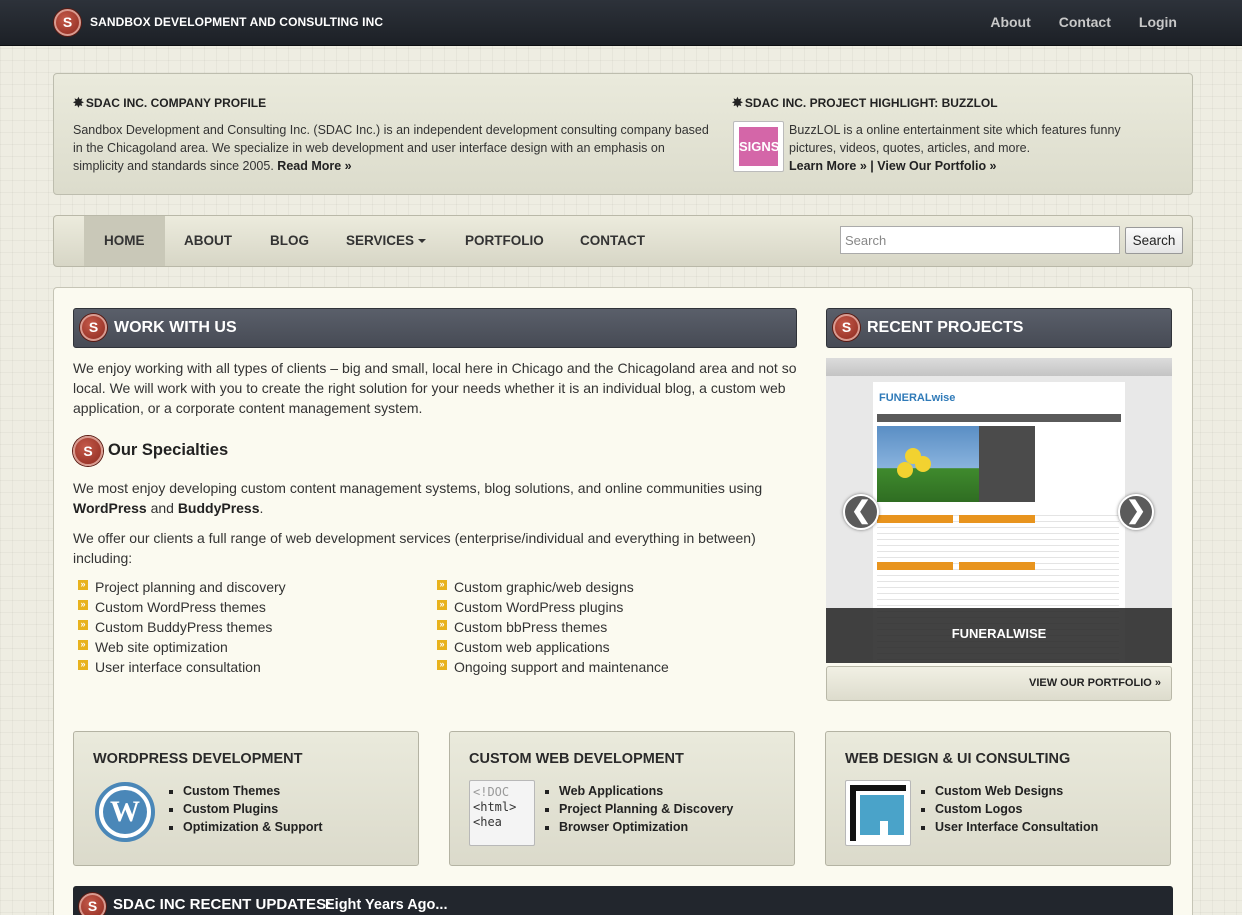 The width and height of the screenshot is (1242, 915). I want to click on flower-image, so click(928, 464).